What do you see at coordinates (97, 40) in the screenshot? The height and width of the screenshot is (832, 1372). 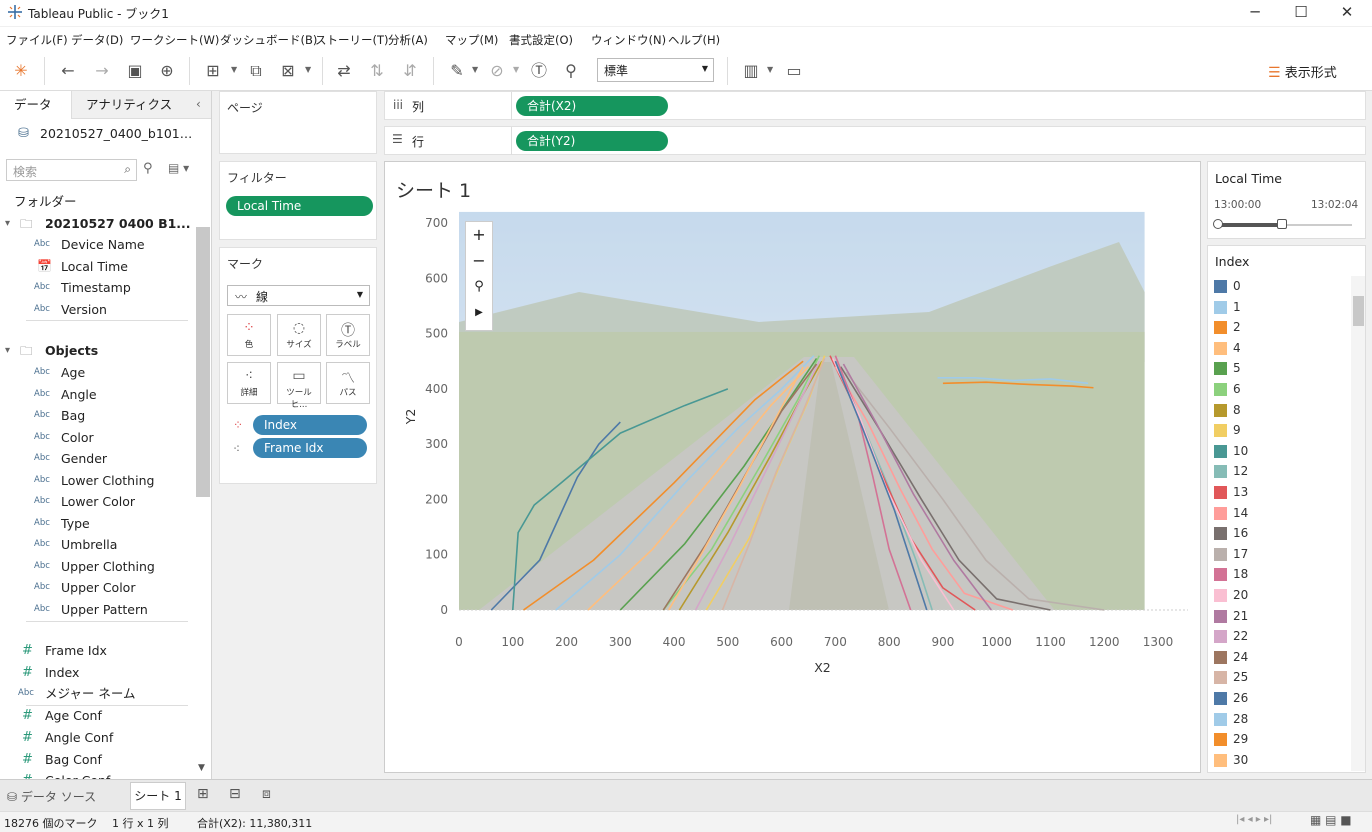 I see `menu-data: データ(D)` at bounding box center [97, 40].